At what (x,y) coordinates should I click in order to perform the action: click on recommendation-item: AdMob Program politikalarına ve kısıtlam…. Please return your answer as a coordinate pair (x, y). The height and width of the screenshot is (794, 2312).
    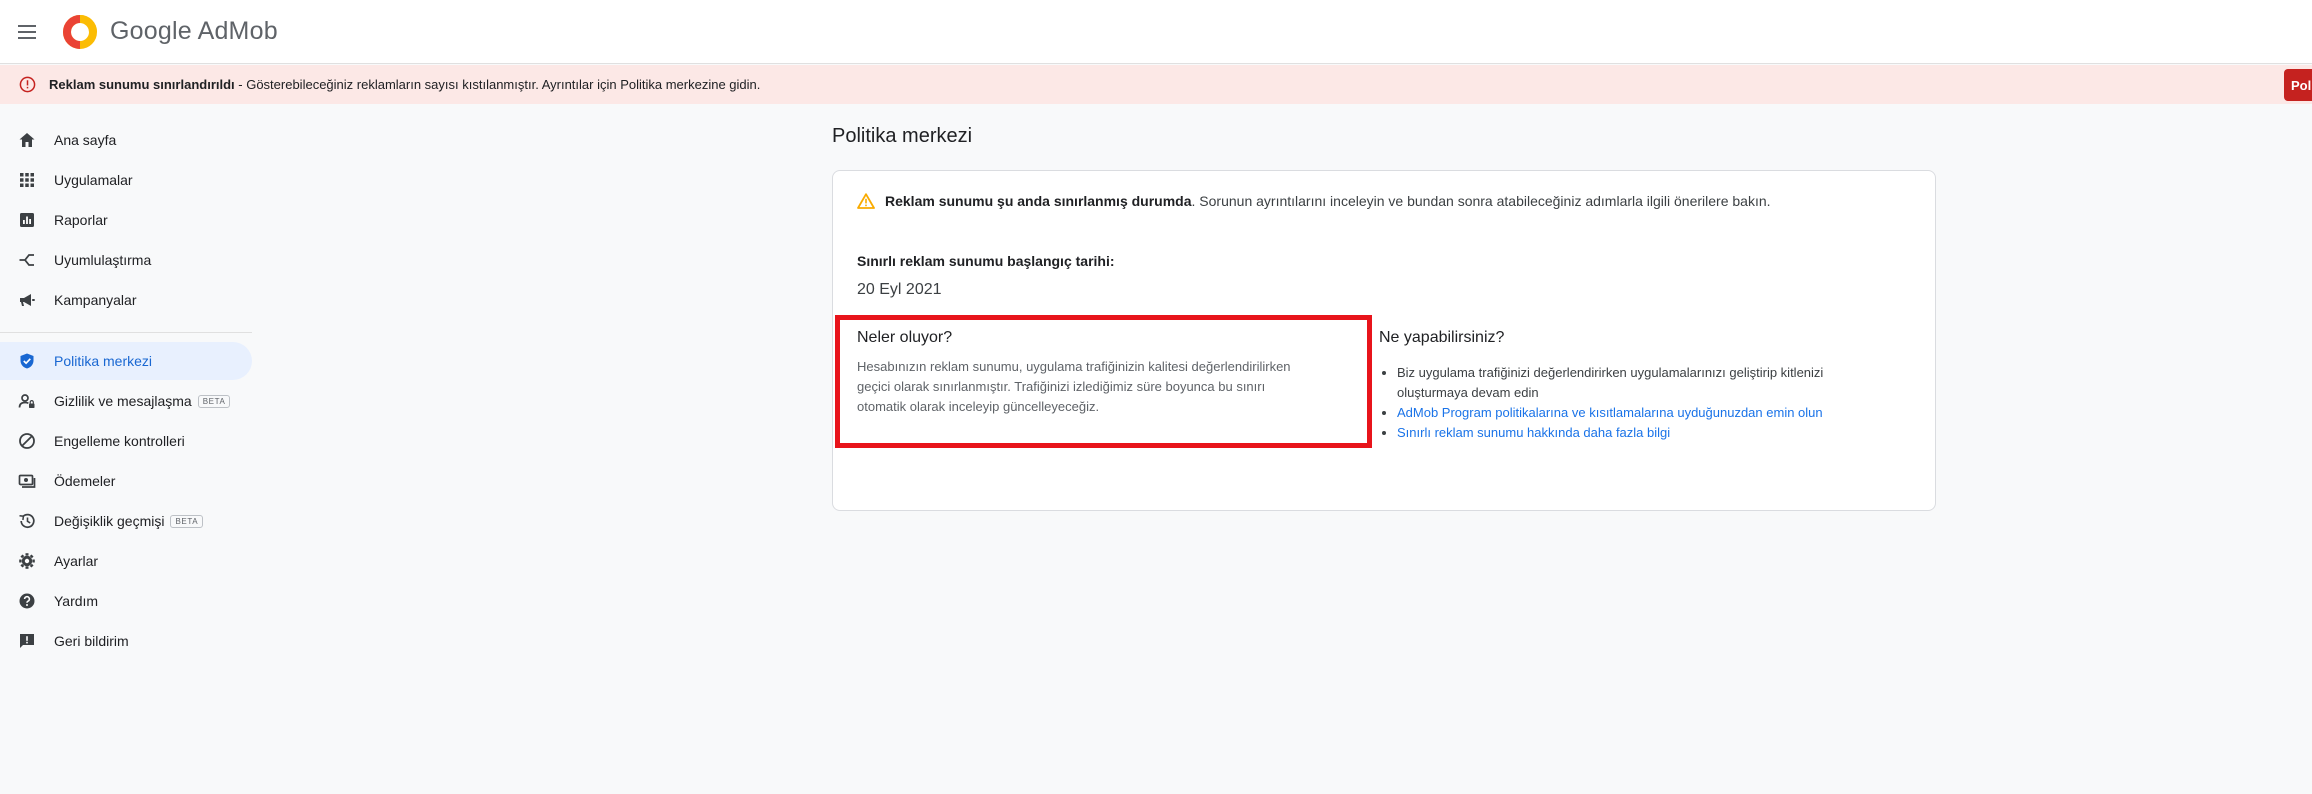
    Looking at the image, I should click on (1632, 413).